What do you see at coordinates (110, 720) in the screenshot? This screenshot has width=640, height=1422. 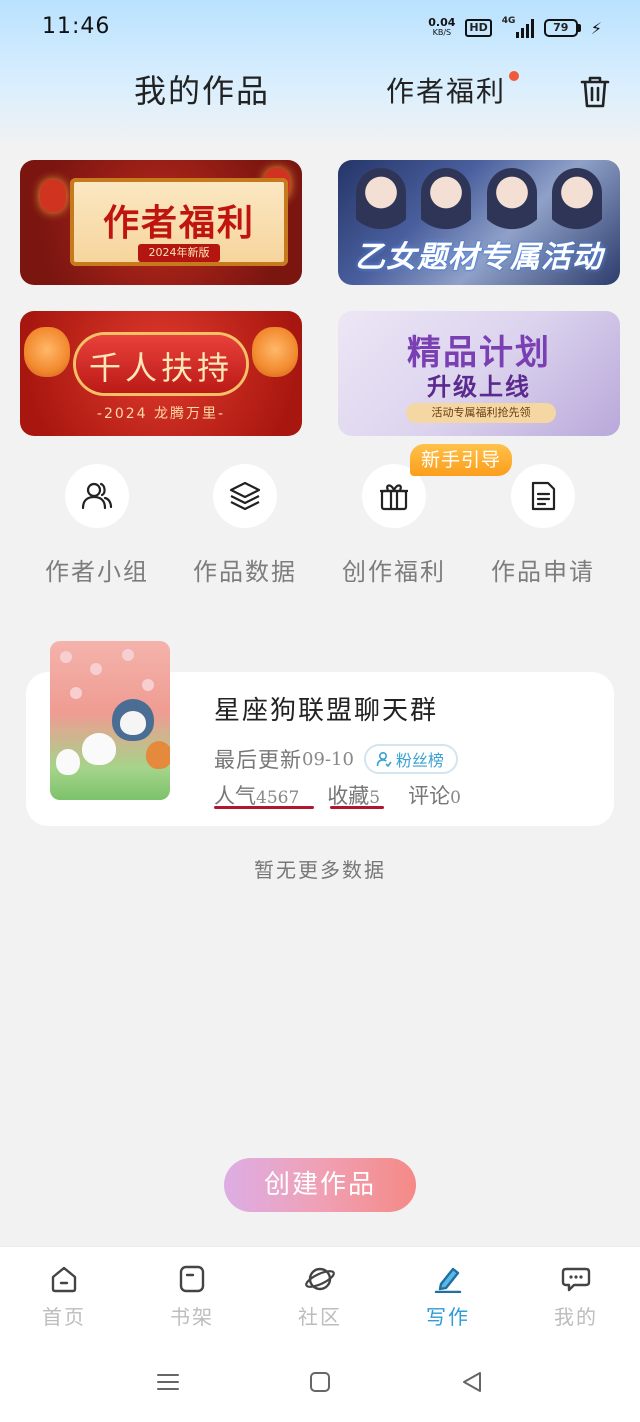 I see `work-cover-image` at bounding box center [110, 720].